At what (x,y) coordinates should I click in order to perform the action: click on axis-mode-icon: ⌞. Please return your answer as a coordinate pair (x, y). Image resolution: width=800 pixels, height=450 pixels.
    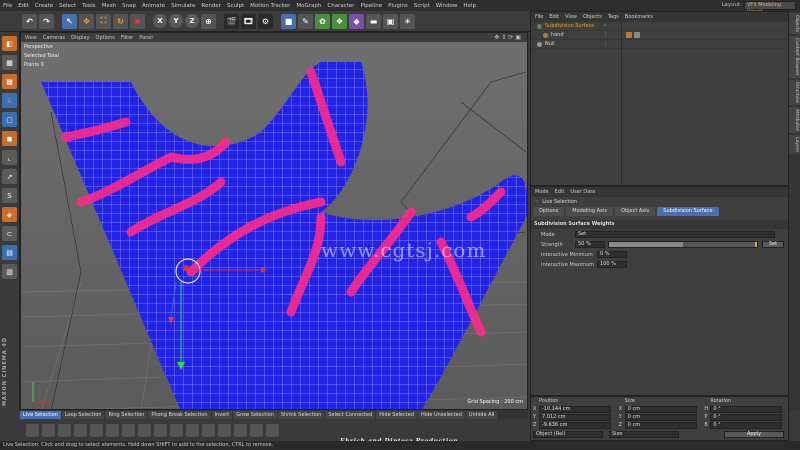
    Looking at the image, I should click on (9, 157).